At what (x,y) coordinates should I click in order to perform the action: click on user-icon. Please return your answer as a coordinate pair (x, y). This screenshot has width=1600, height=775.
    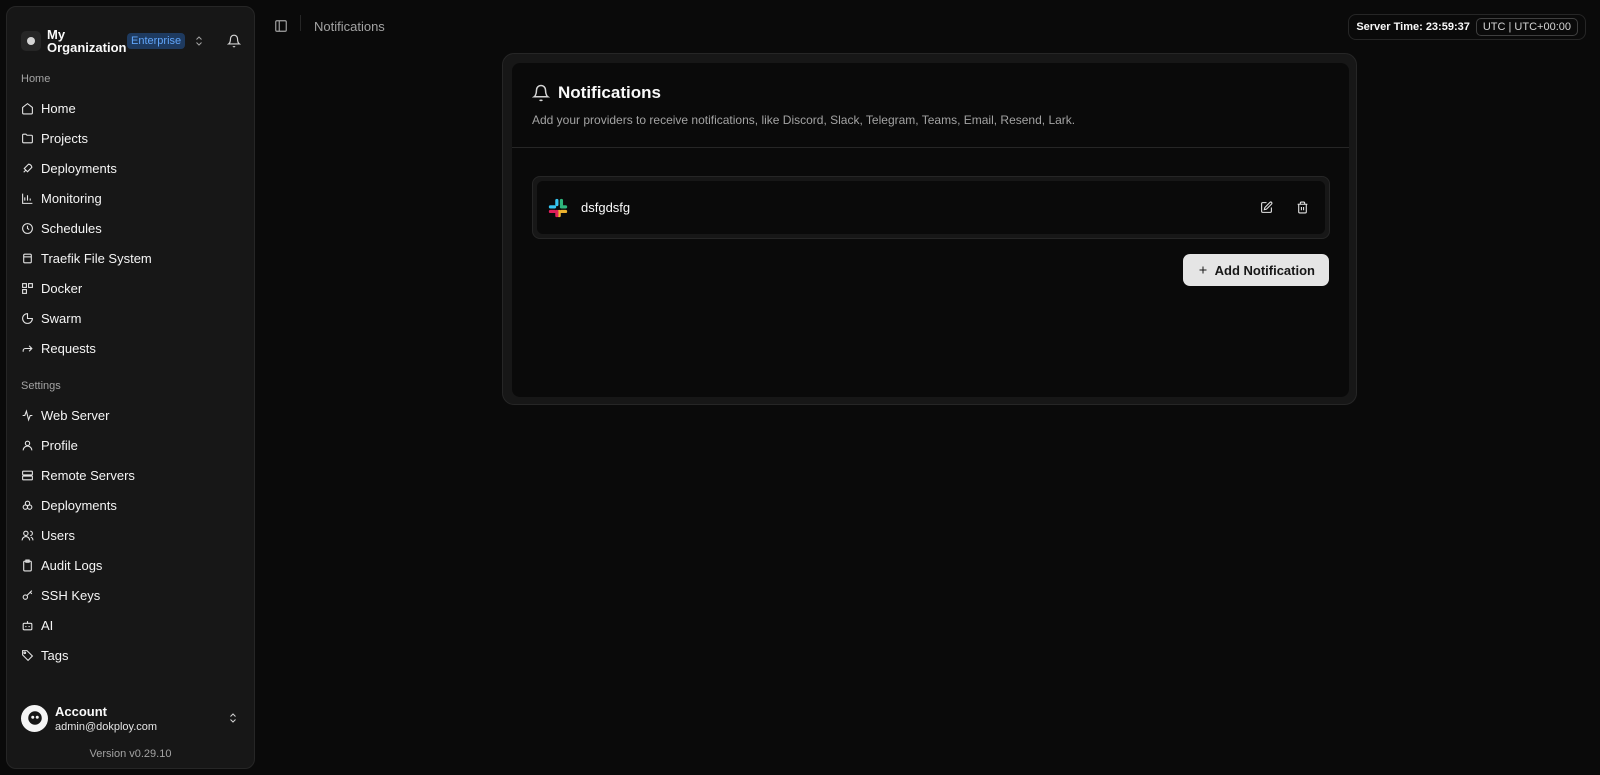
    Looking at the image, I should click on (27, 445).